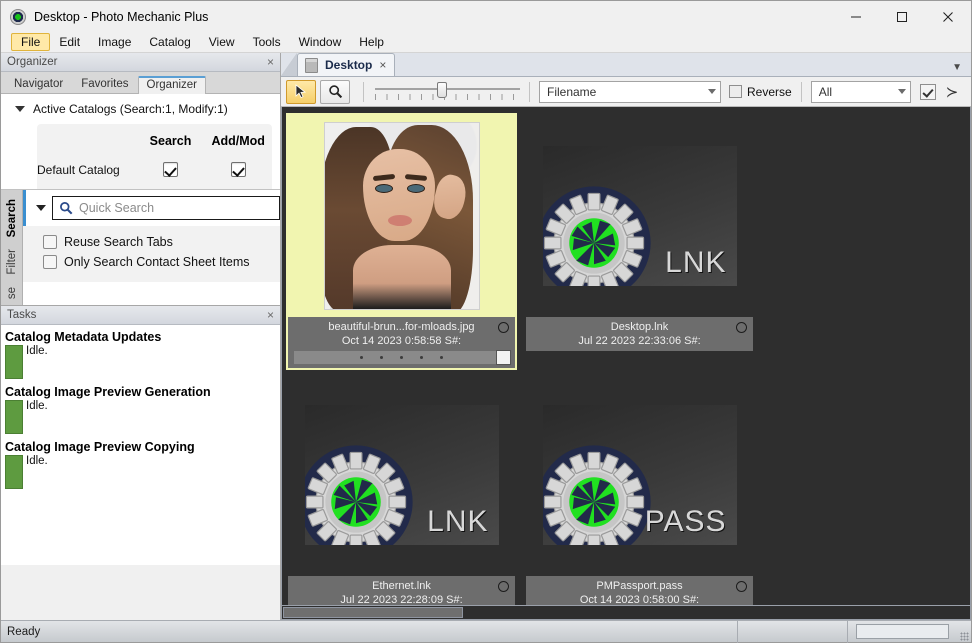  I want to click on menu-item-edit: Edit, so click(69, 42).